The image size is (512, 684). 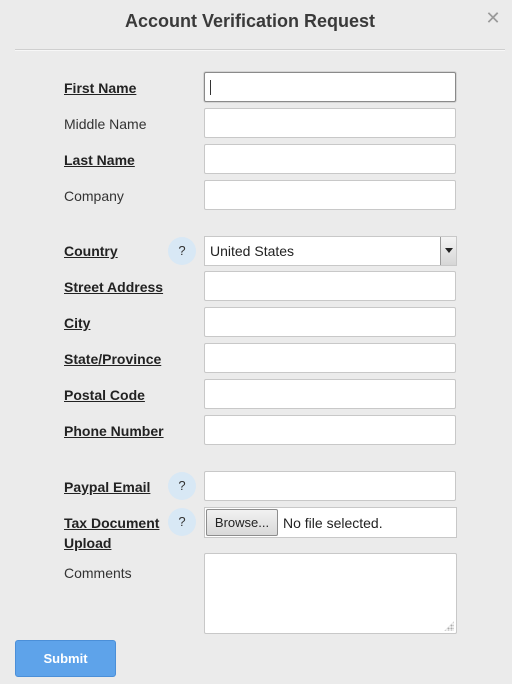 What do you see at coordinates (182, 522) in the screenshot?
I see `tax-document-help-icon: ?` at bounding box center [182, 522].